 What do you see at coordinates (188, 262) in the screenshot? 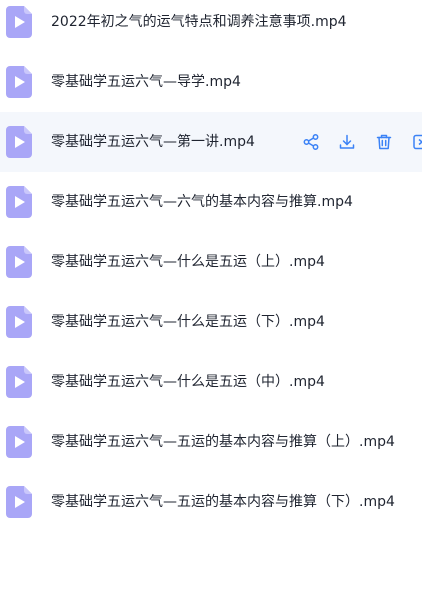
I see `file-name: 零基础学五运六气—什么是五运（上）.mp4` at bounding box center [188, 262].